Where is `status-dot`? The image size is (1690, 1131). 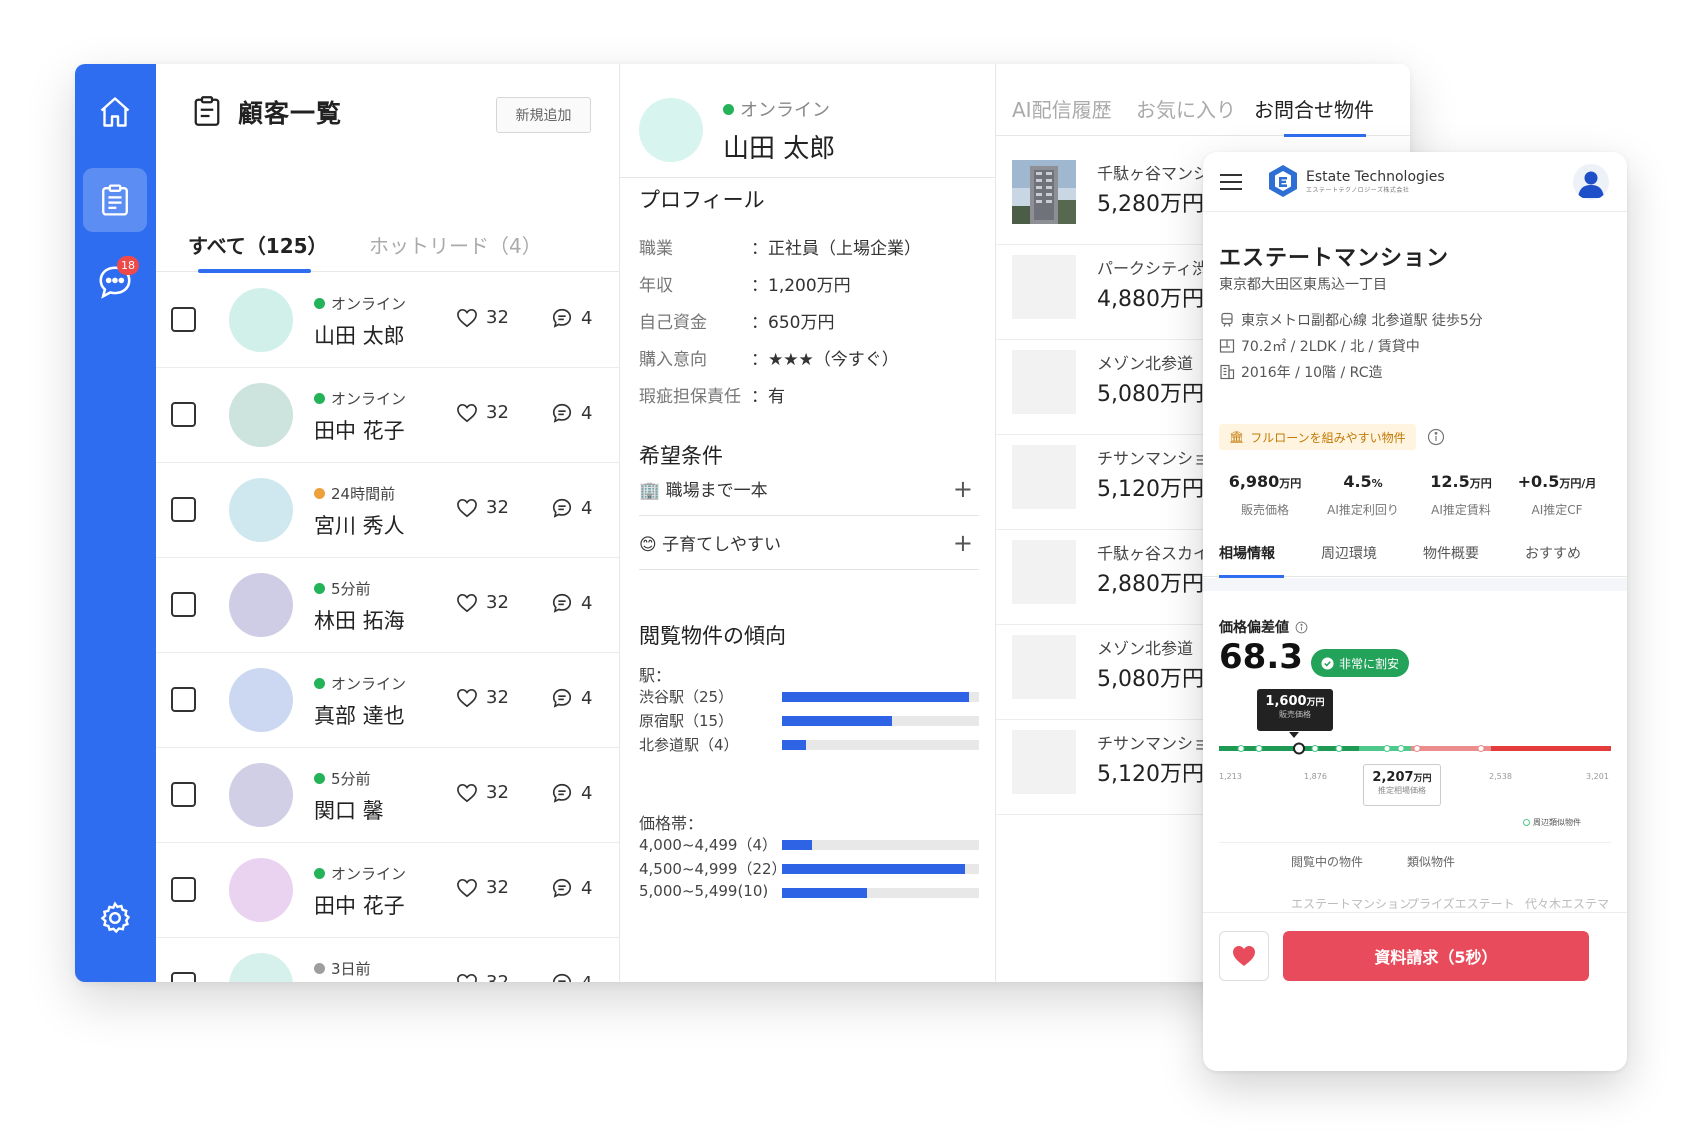 status-dot is located at coordinates (319, 968).